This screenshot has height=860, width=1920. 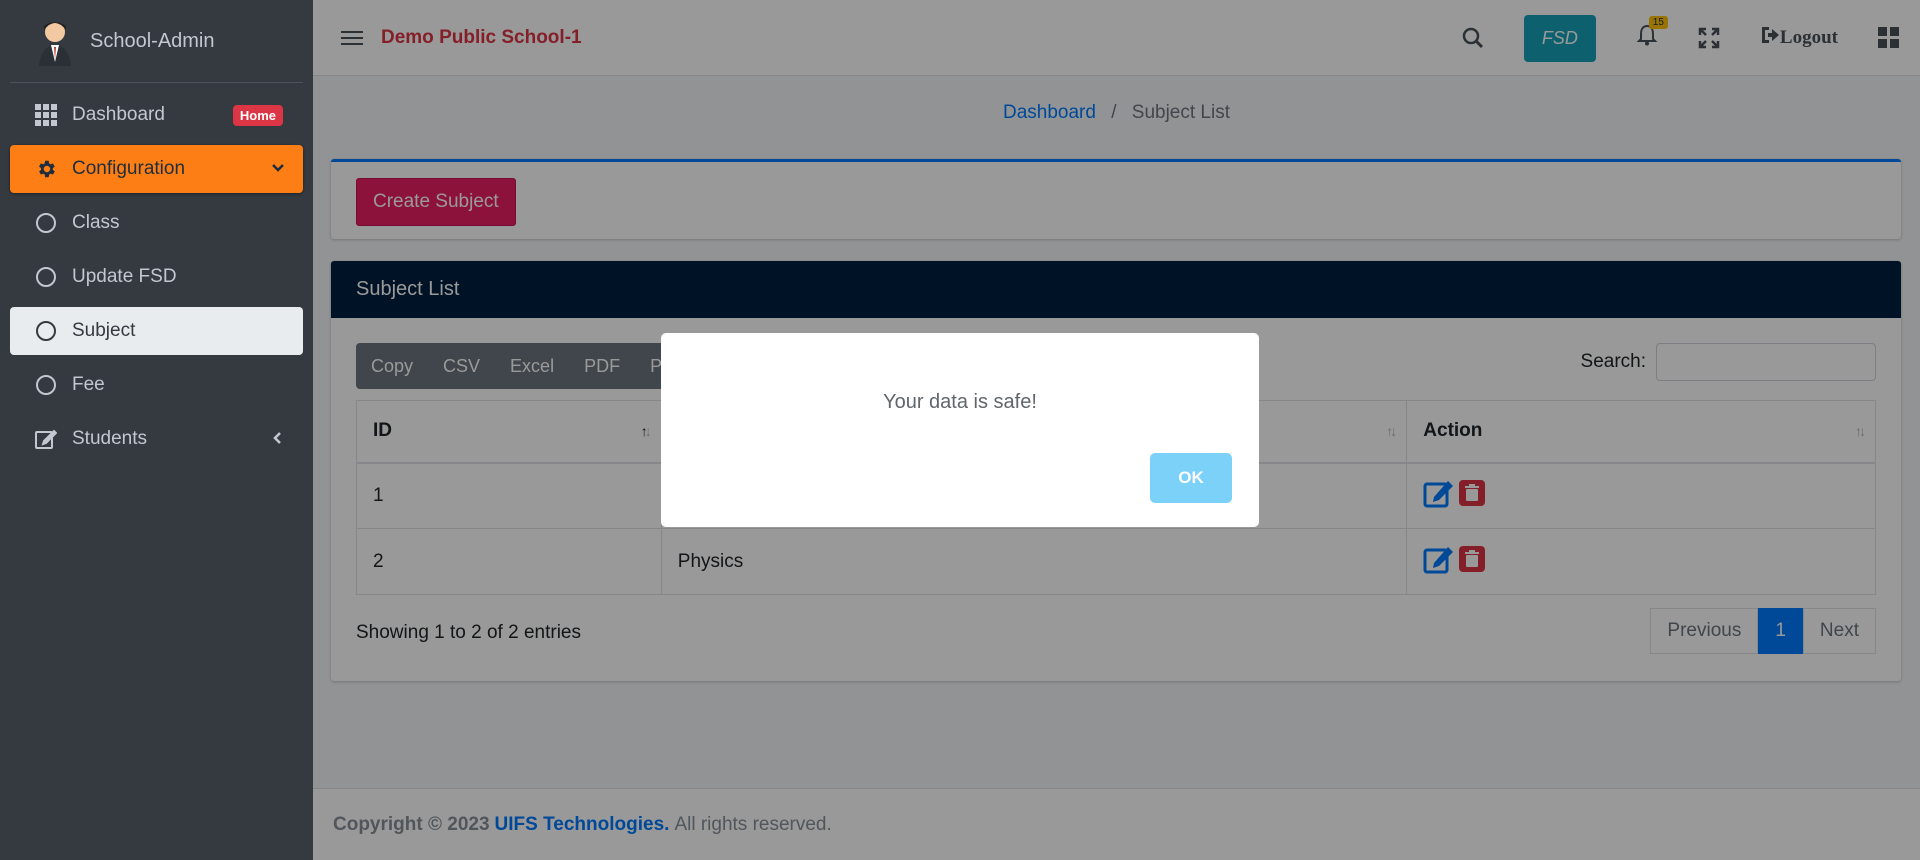 I want to click on home-badge: Home, so click(x=257, y=115).